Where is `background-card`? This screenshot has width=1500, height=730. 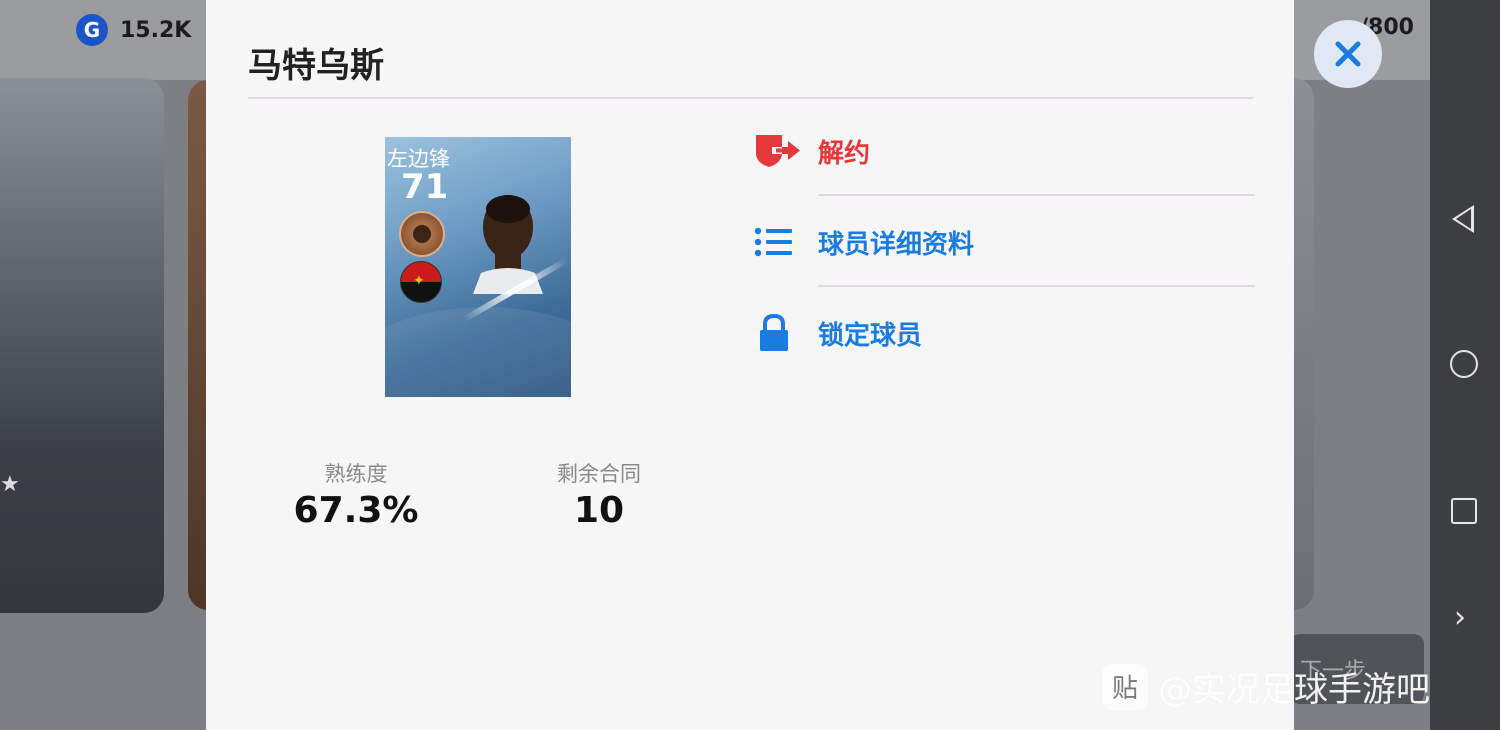 background-card is located at coordinates (82, 345).